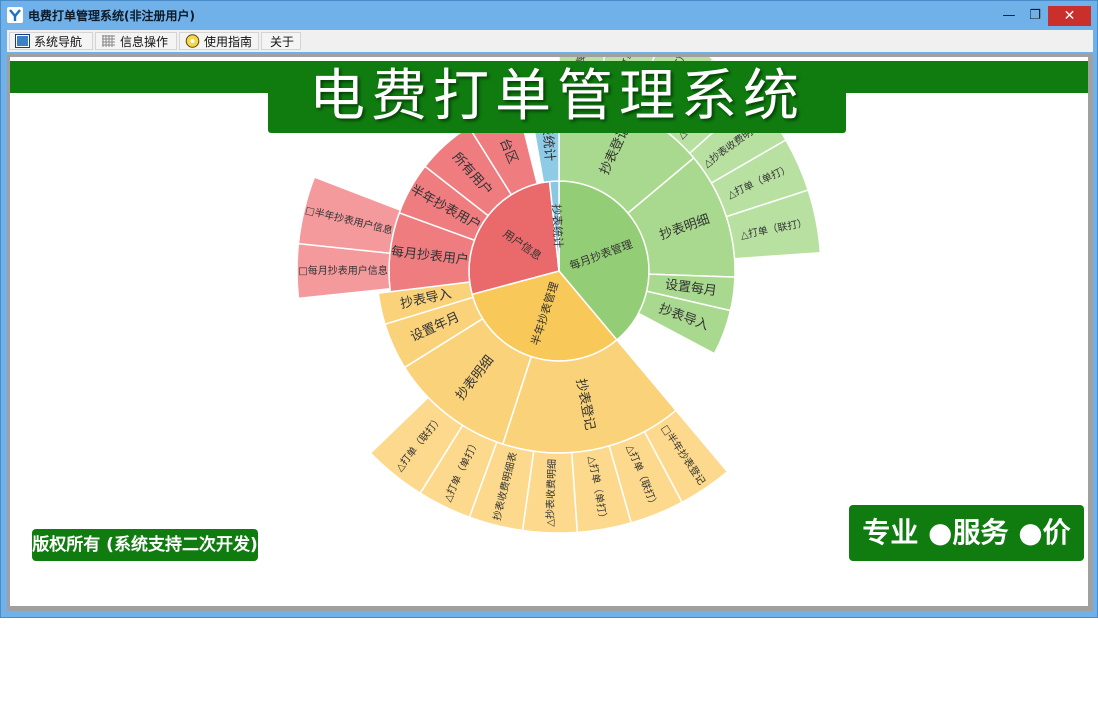 The width and height of the screenshot is (1098, 722). I want to click on menu-label: 系统导航, so click(58, 42).